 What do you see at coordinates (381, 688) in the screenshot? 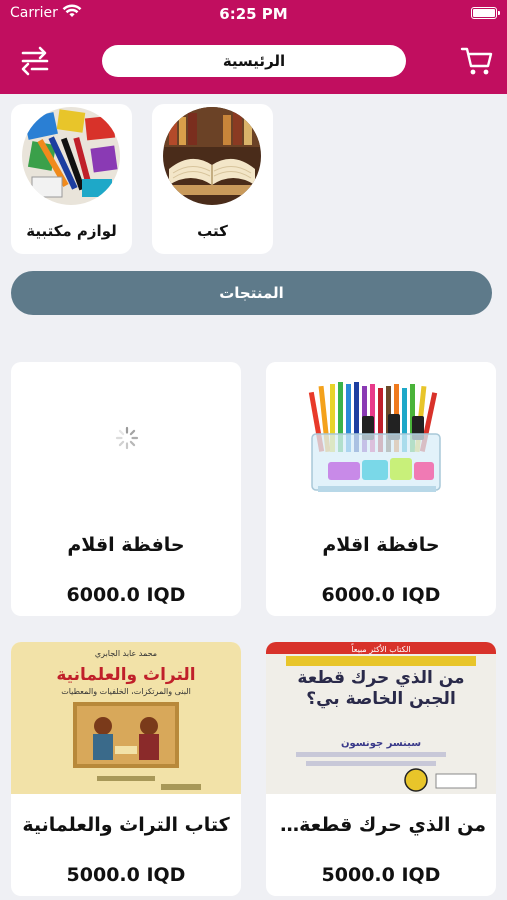
I see `book-cover-title: من الذي حرك قطعة الجبن الخاصة بي؟` at bounding box center [381, 688].